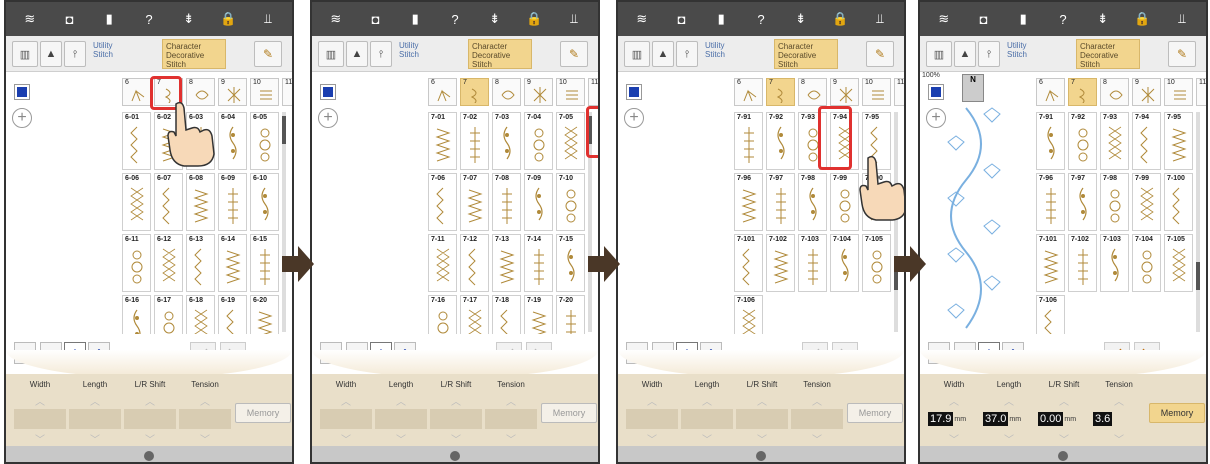 This screenshot has width=1210, height=464. What do you see at coordinates (989, 54) in the screenshot?
I see `needle-tab-icon: ⫯` at bounding box center [989, 54].